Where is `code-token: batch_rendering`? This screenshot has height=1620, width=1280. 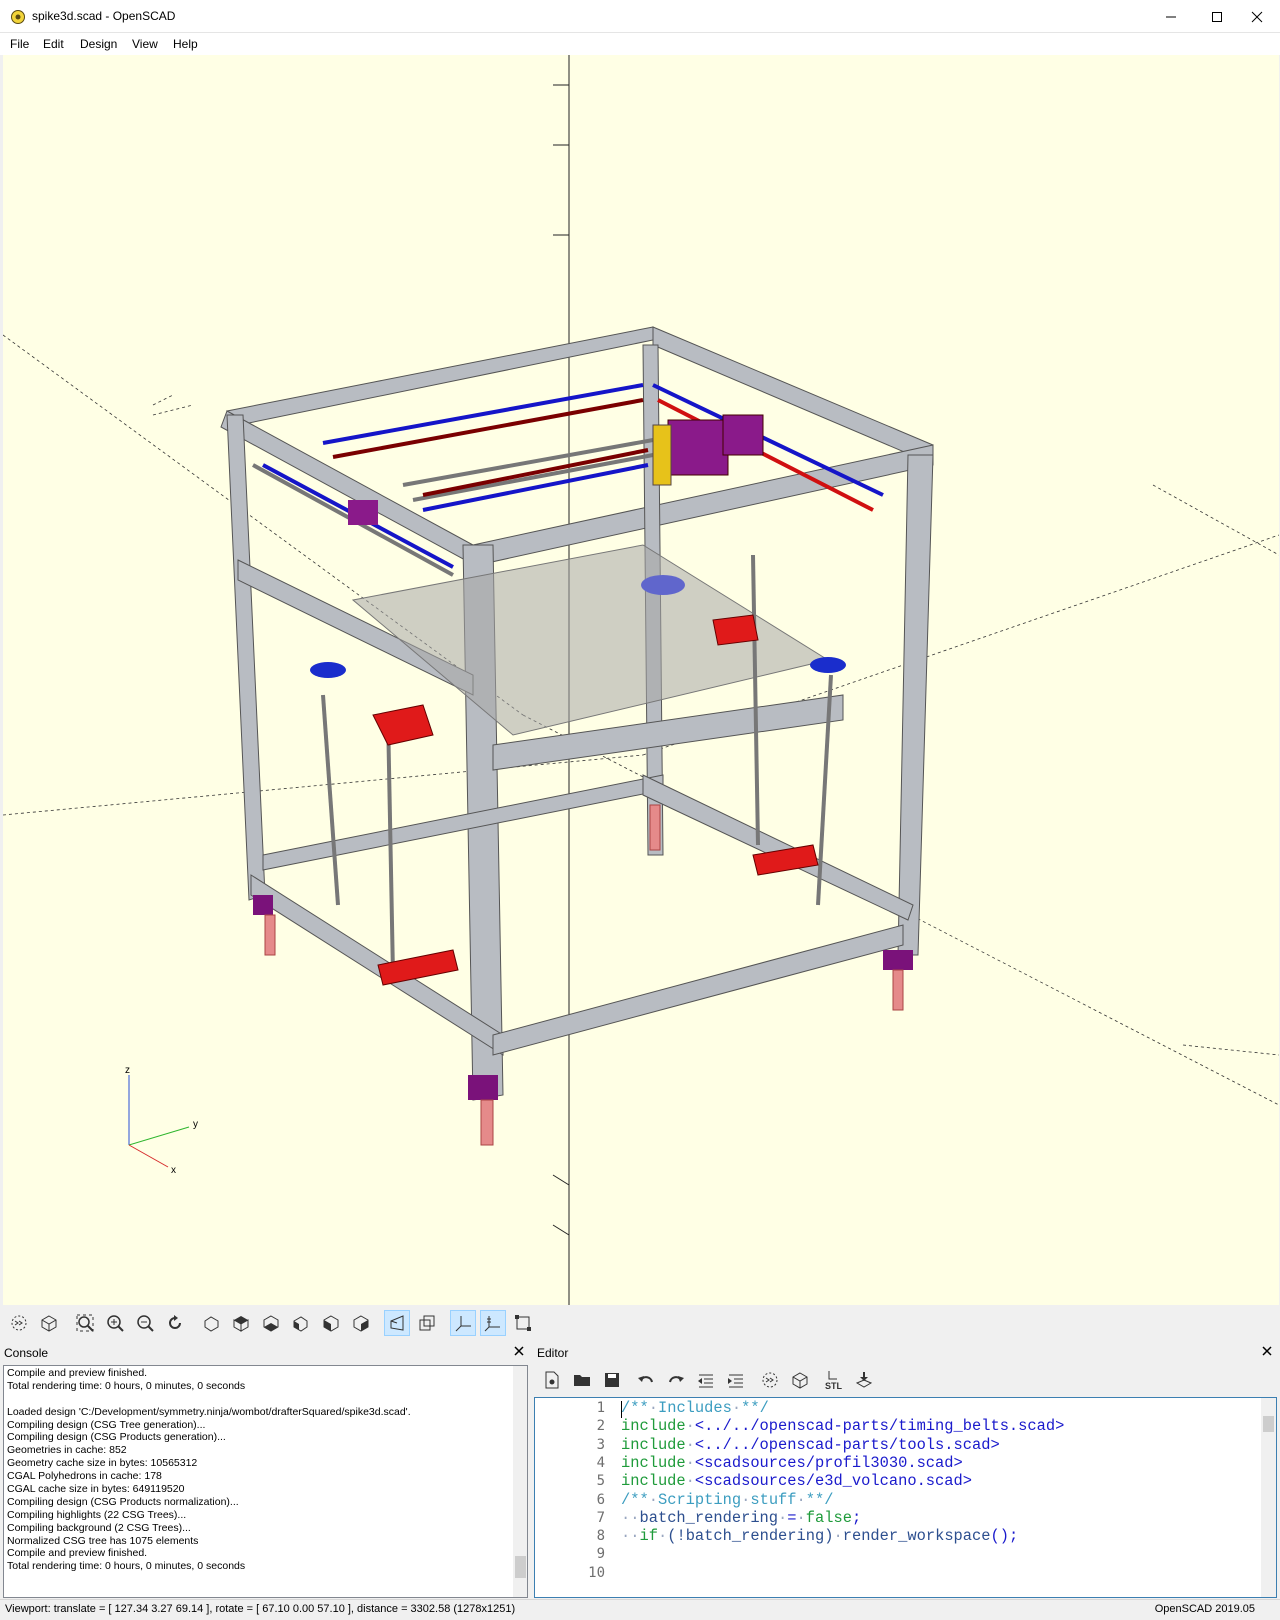
code-token: batch_rendering is located at coordinates (709, 1517).